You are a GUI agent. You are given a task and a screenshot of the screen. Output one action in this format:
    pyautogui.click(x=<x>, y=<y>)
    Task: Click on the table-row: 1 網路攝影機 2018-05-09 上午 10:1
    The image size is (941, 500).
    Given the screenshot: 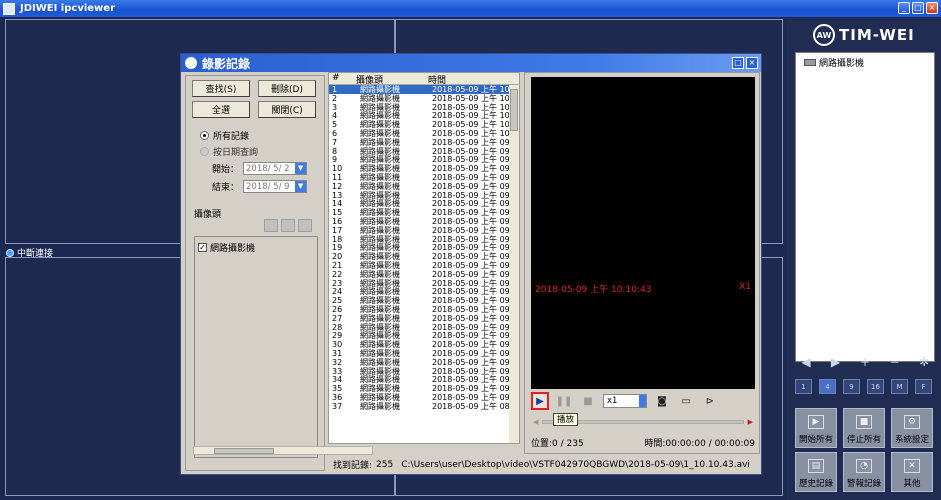 What is the action you would take?
    pyautogui.click(x=419, y=89)
    